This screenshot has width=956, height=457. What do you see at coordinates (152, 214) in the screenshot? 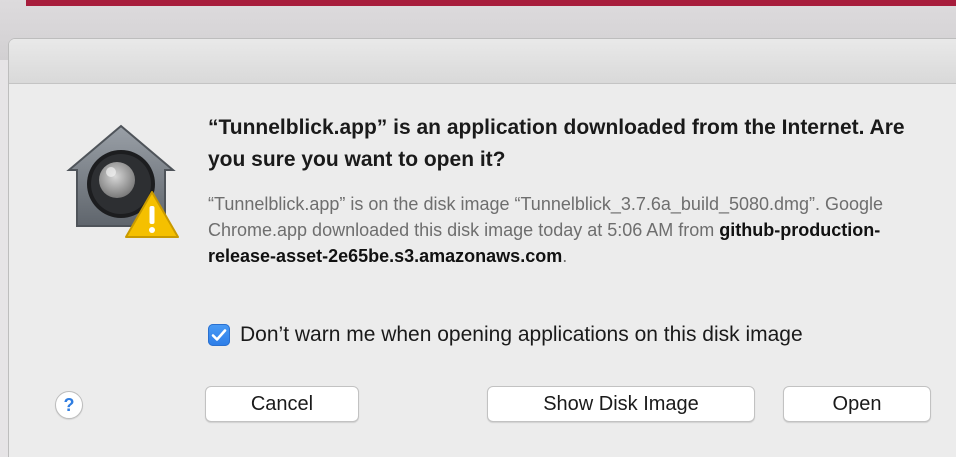
I see `warning-icon` at bounding box center [152, 214].